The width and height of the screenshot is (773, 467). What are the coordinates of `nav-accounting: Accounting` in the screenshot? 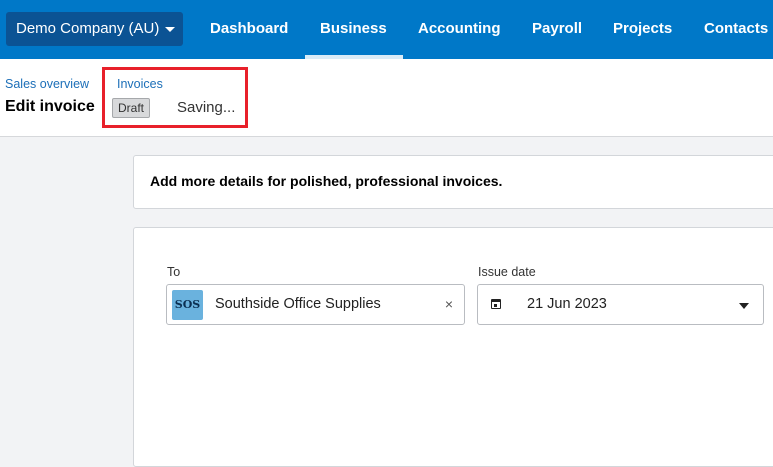 It's located at (459, 29).